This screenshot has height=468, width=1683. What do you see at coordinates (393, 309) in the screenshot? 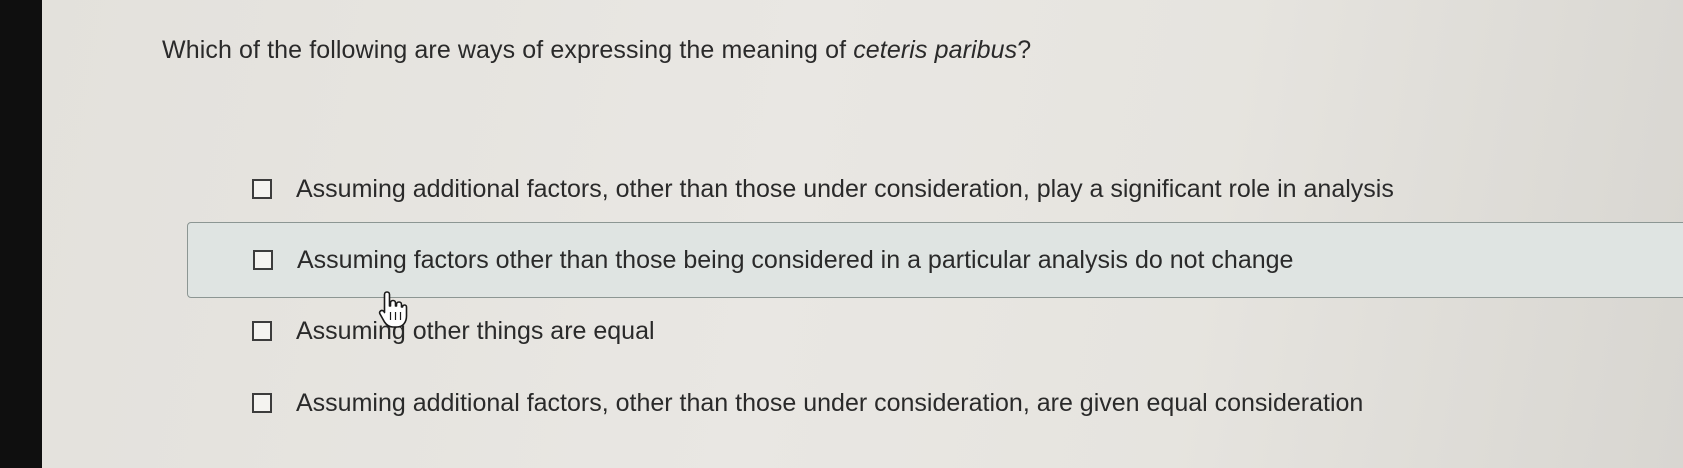
I see `hand-pointer-icon` at bounding box center [393, 309].